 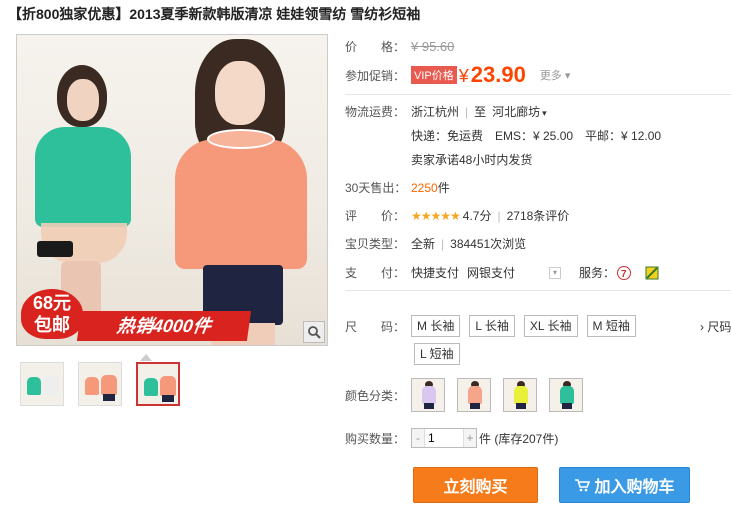 I want to click on color-swatch-yellow, so click(x=520, y=395).